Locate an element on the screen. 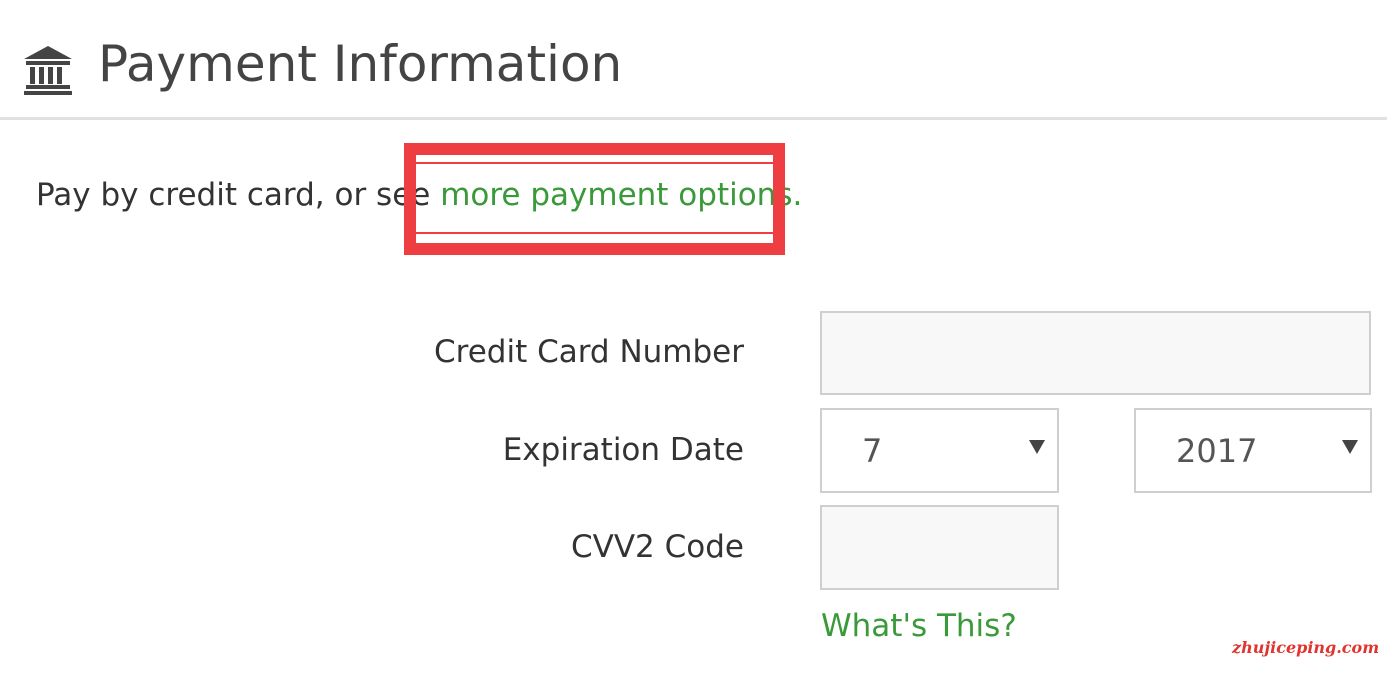 The width and height of the screenshot is (1387, 683). whats-this-link: What's This? is located at coordinates (919, 626).